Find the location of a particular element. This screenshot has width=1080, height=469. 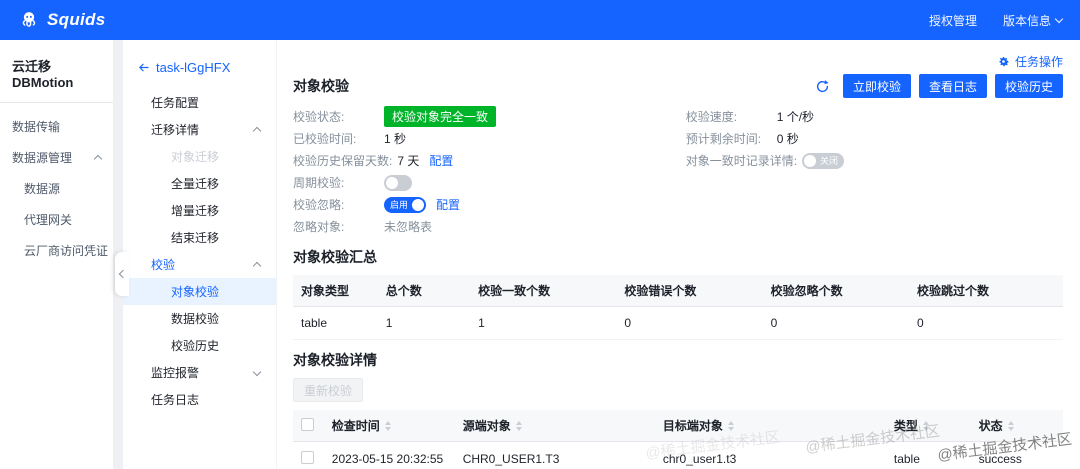

field-history-days: 校验历史保留天数: 7 天 配置 is located at coordinates (489, 160).